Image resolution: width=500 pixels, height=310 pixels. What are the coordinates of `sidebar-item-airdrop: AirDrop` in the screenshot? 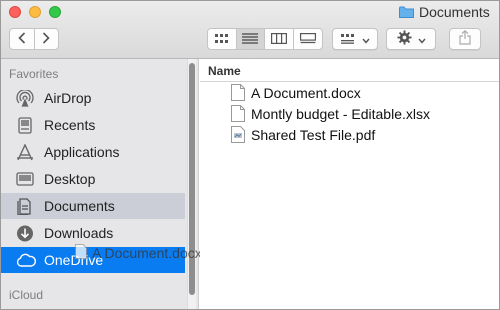 It's located at (93, 98).